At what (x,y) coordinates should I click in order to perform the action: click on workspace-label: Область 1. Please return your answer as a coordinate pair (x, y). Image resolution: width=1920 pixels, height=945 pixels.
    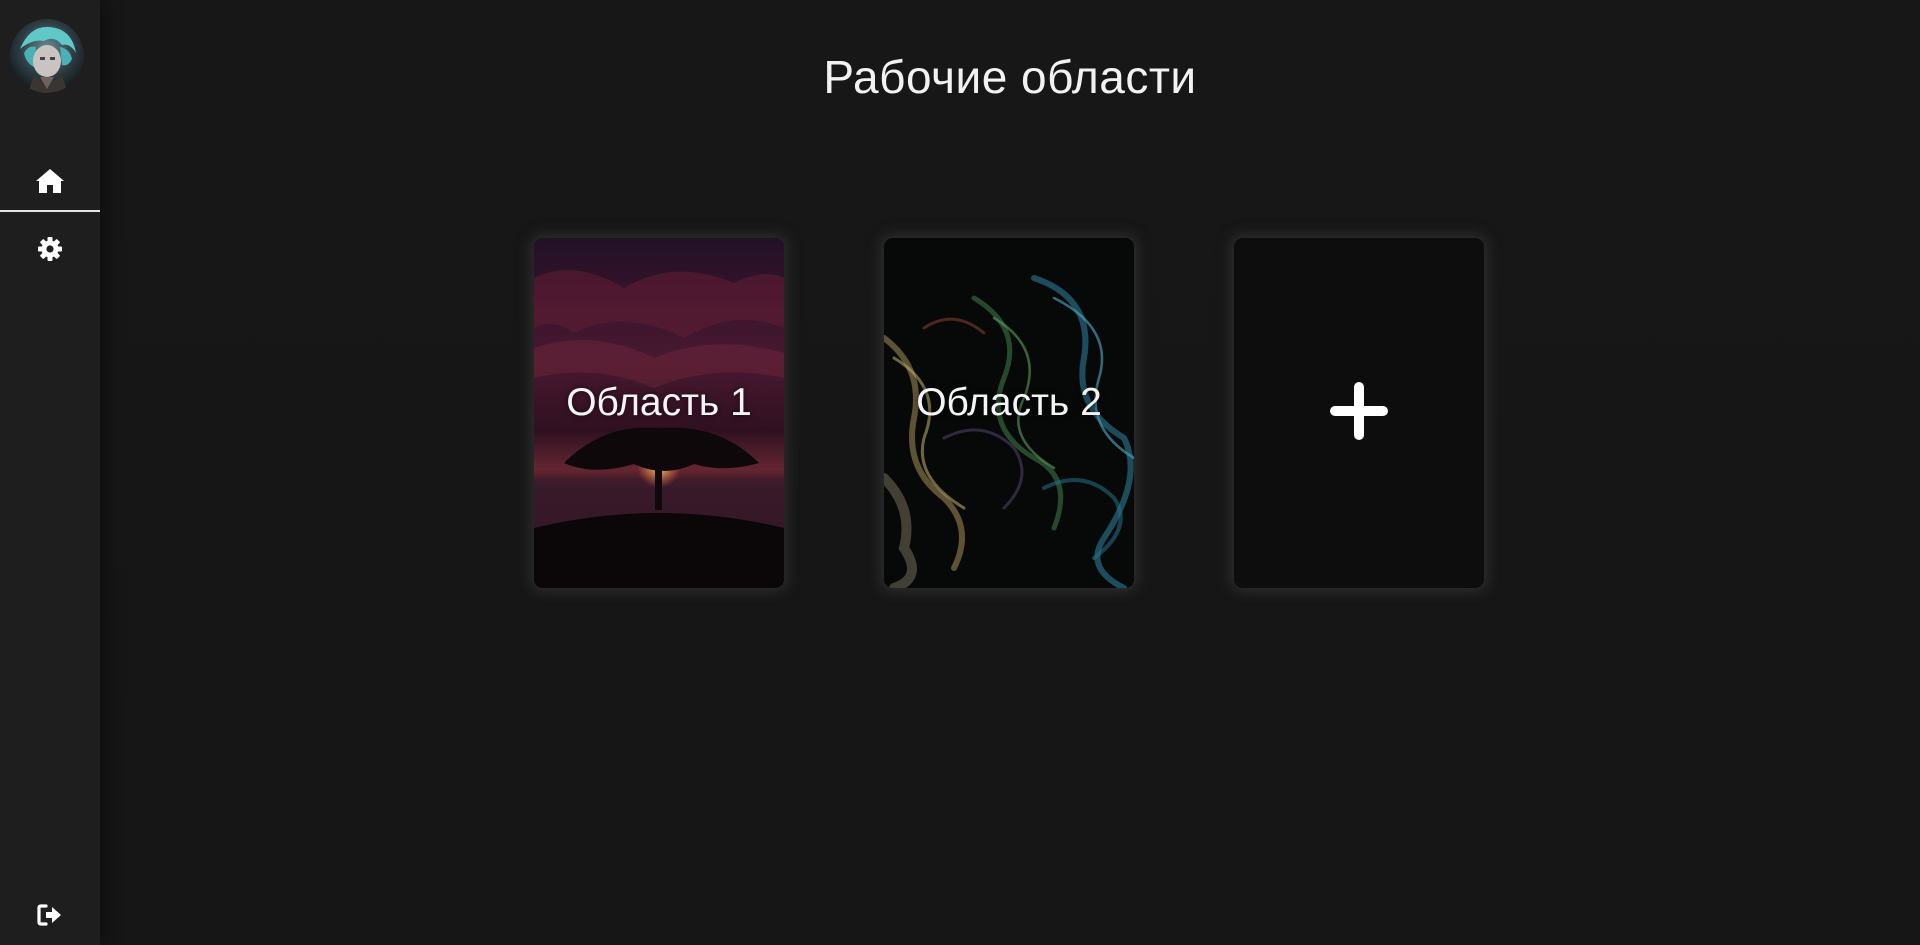
    Looking at the image, I should click on (659, 402).